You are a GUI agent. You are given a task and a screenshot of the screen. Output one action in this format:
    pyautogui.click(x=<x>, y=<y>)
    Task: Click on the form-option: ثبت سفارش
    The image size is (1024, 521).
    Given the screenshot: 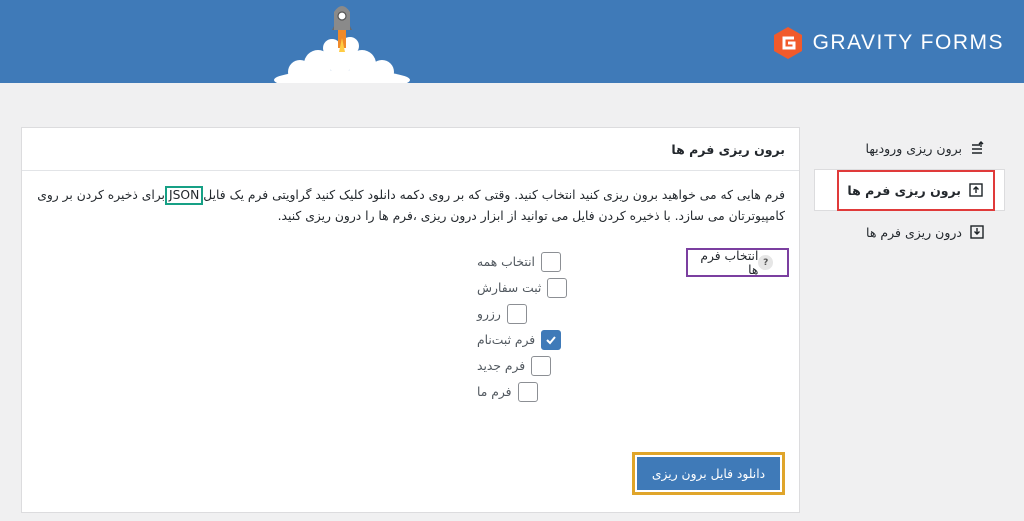 What is the action you would take?
    pyautogui.click(x=552, y=288)
    